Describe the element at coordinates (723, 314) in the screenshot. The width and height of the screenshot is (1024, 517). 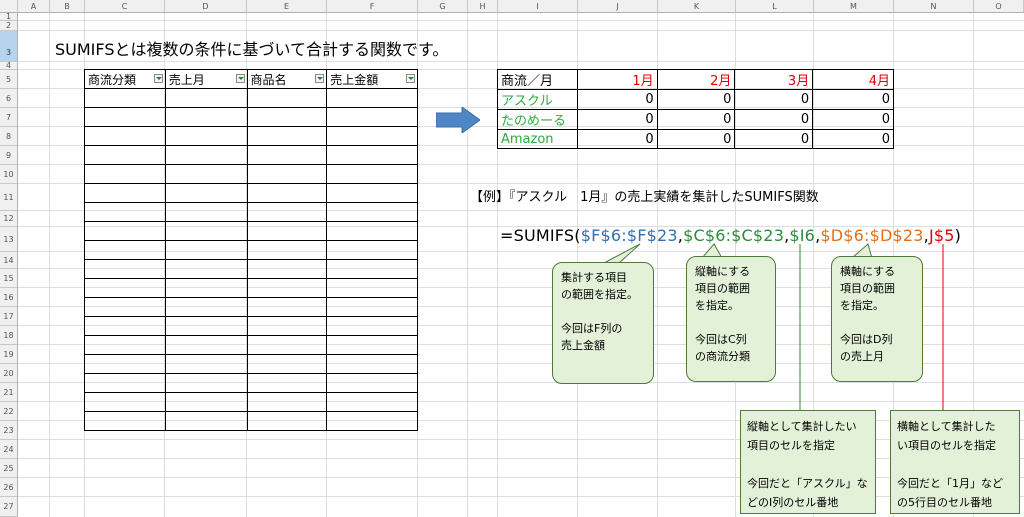
I see `callout-text: 縦軸にする 項目の範囲 を指定。 今回はC列 の商流分類` at that location.